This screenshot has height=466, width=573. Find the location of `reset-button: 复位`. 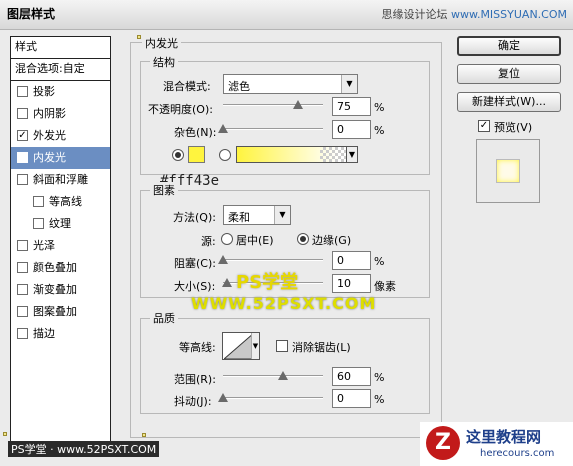

reset-button: 复位 is located at coordinates (509, 74).